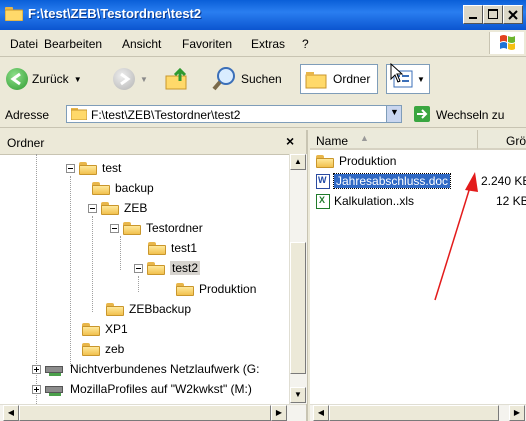  Describe the element at coordinates (166, 115) in the screenshot. I see `address-value: F:\test\ZEB\Testordner\test2` at that location.